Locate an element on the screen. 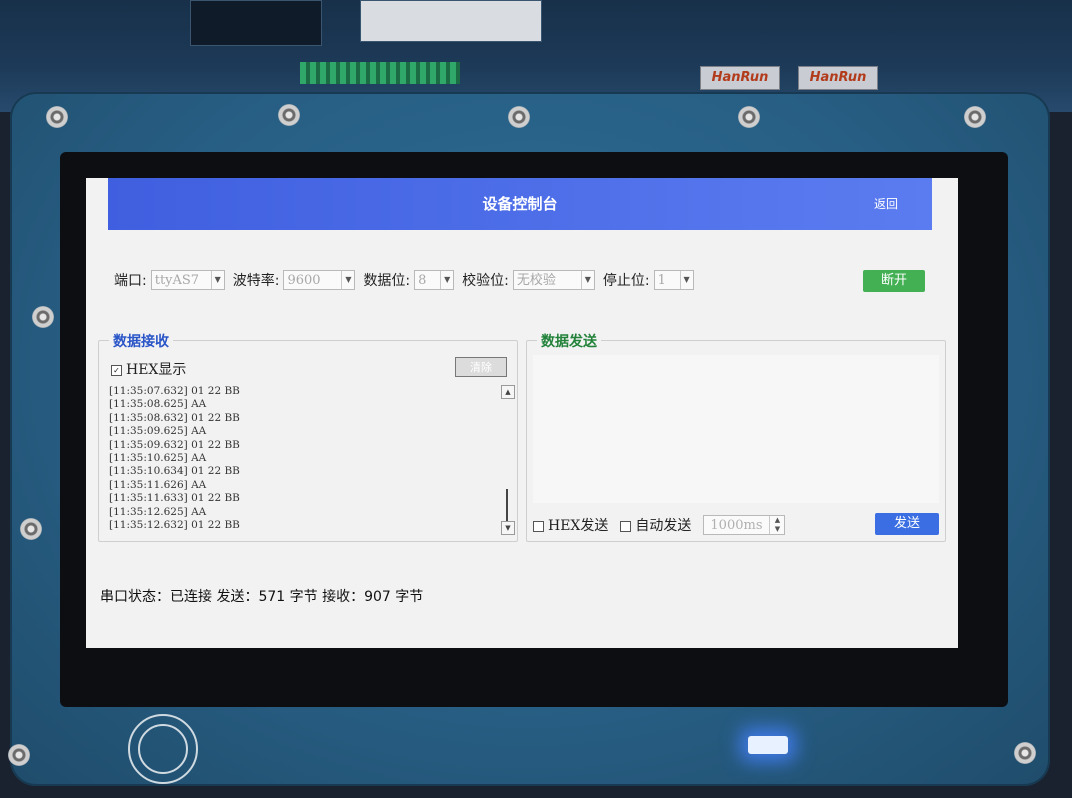 This screenshot has height=798, width=1072. baud-select: 9600 ▼ is located at coordinates (319, 280).